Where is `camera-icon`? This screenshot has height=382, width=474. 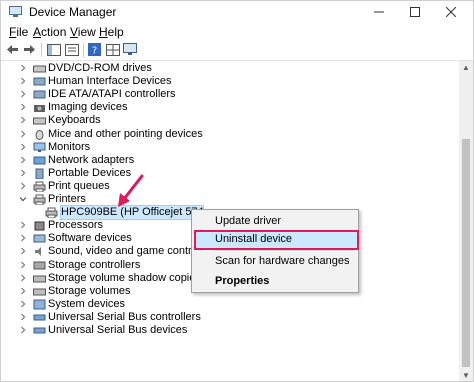 camera-icon is located at coordinates (39, 108).